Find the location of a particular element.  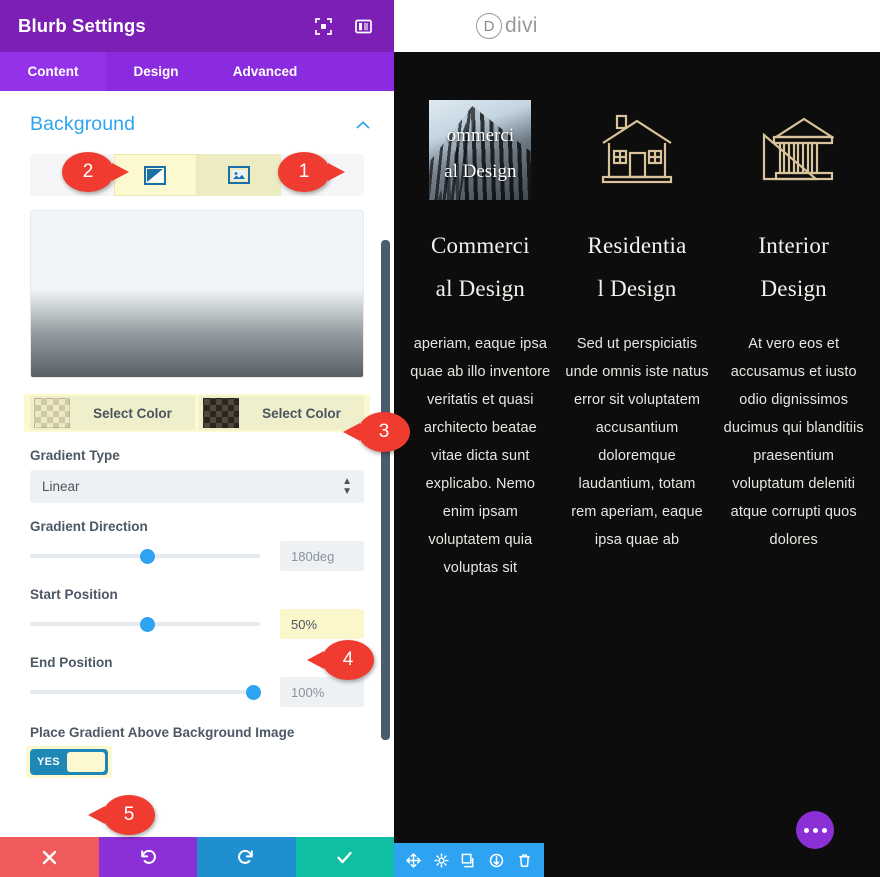

background-gradient-tab is located at coordinates (155, 175).